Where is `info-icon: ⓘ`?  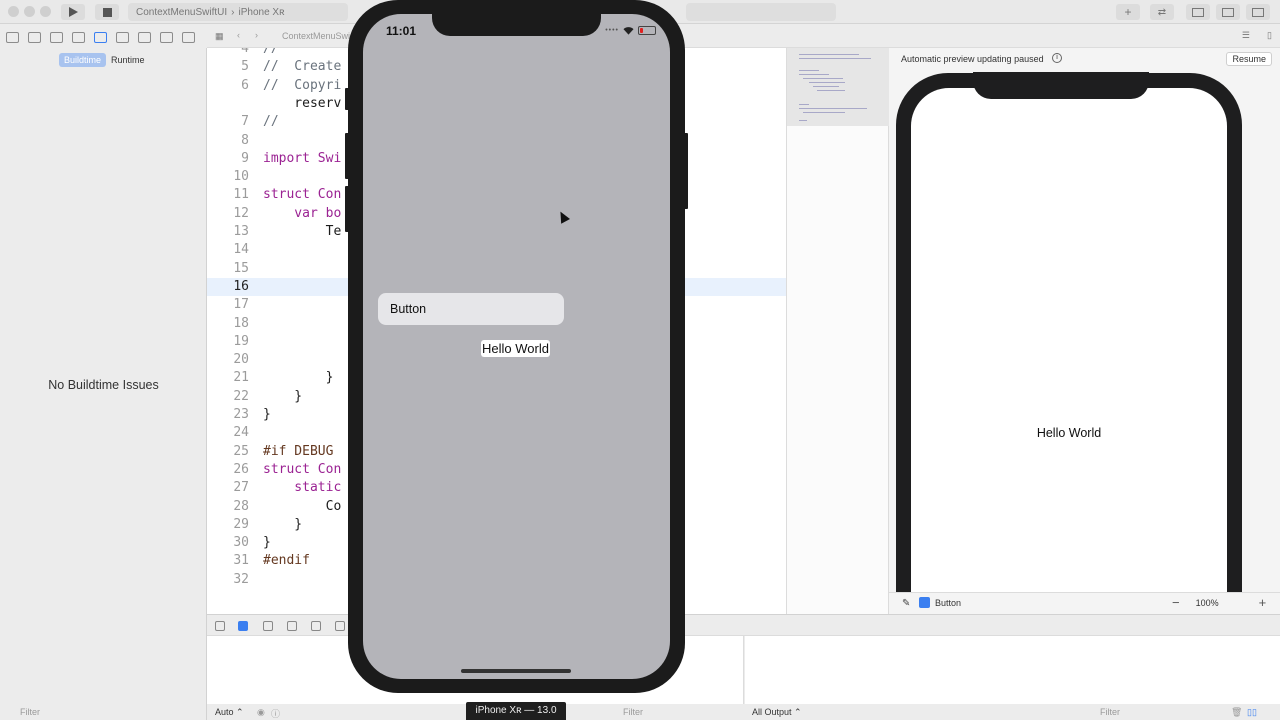
info-icon: ⓘ is located at coordinates (275, 713).